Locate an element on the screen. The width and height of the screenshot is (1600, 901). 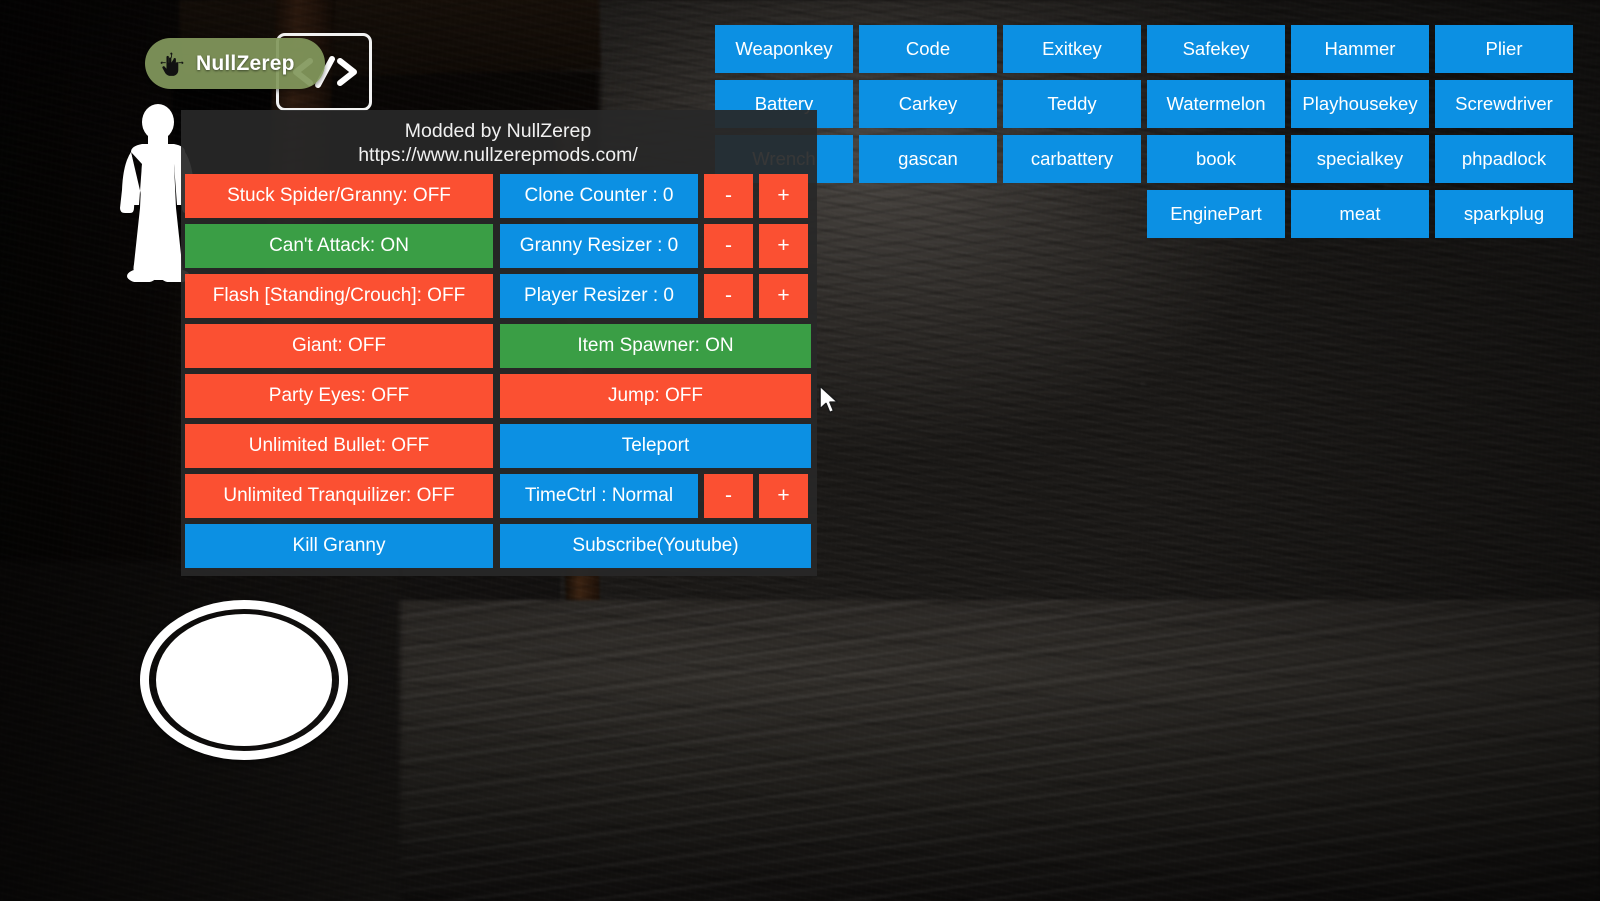
toggle-button: Giant: OFF is located at coordinates (339, 345).